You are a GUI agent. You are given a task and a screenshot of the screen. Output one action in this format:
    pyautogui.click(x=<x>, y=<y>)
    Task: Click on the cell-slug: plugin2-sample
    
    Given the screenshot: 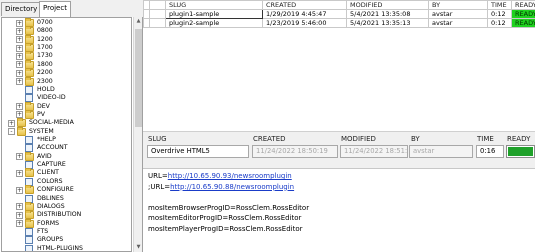 What is the action you would take?
    pyautogui.click(x=214, y=23)
    